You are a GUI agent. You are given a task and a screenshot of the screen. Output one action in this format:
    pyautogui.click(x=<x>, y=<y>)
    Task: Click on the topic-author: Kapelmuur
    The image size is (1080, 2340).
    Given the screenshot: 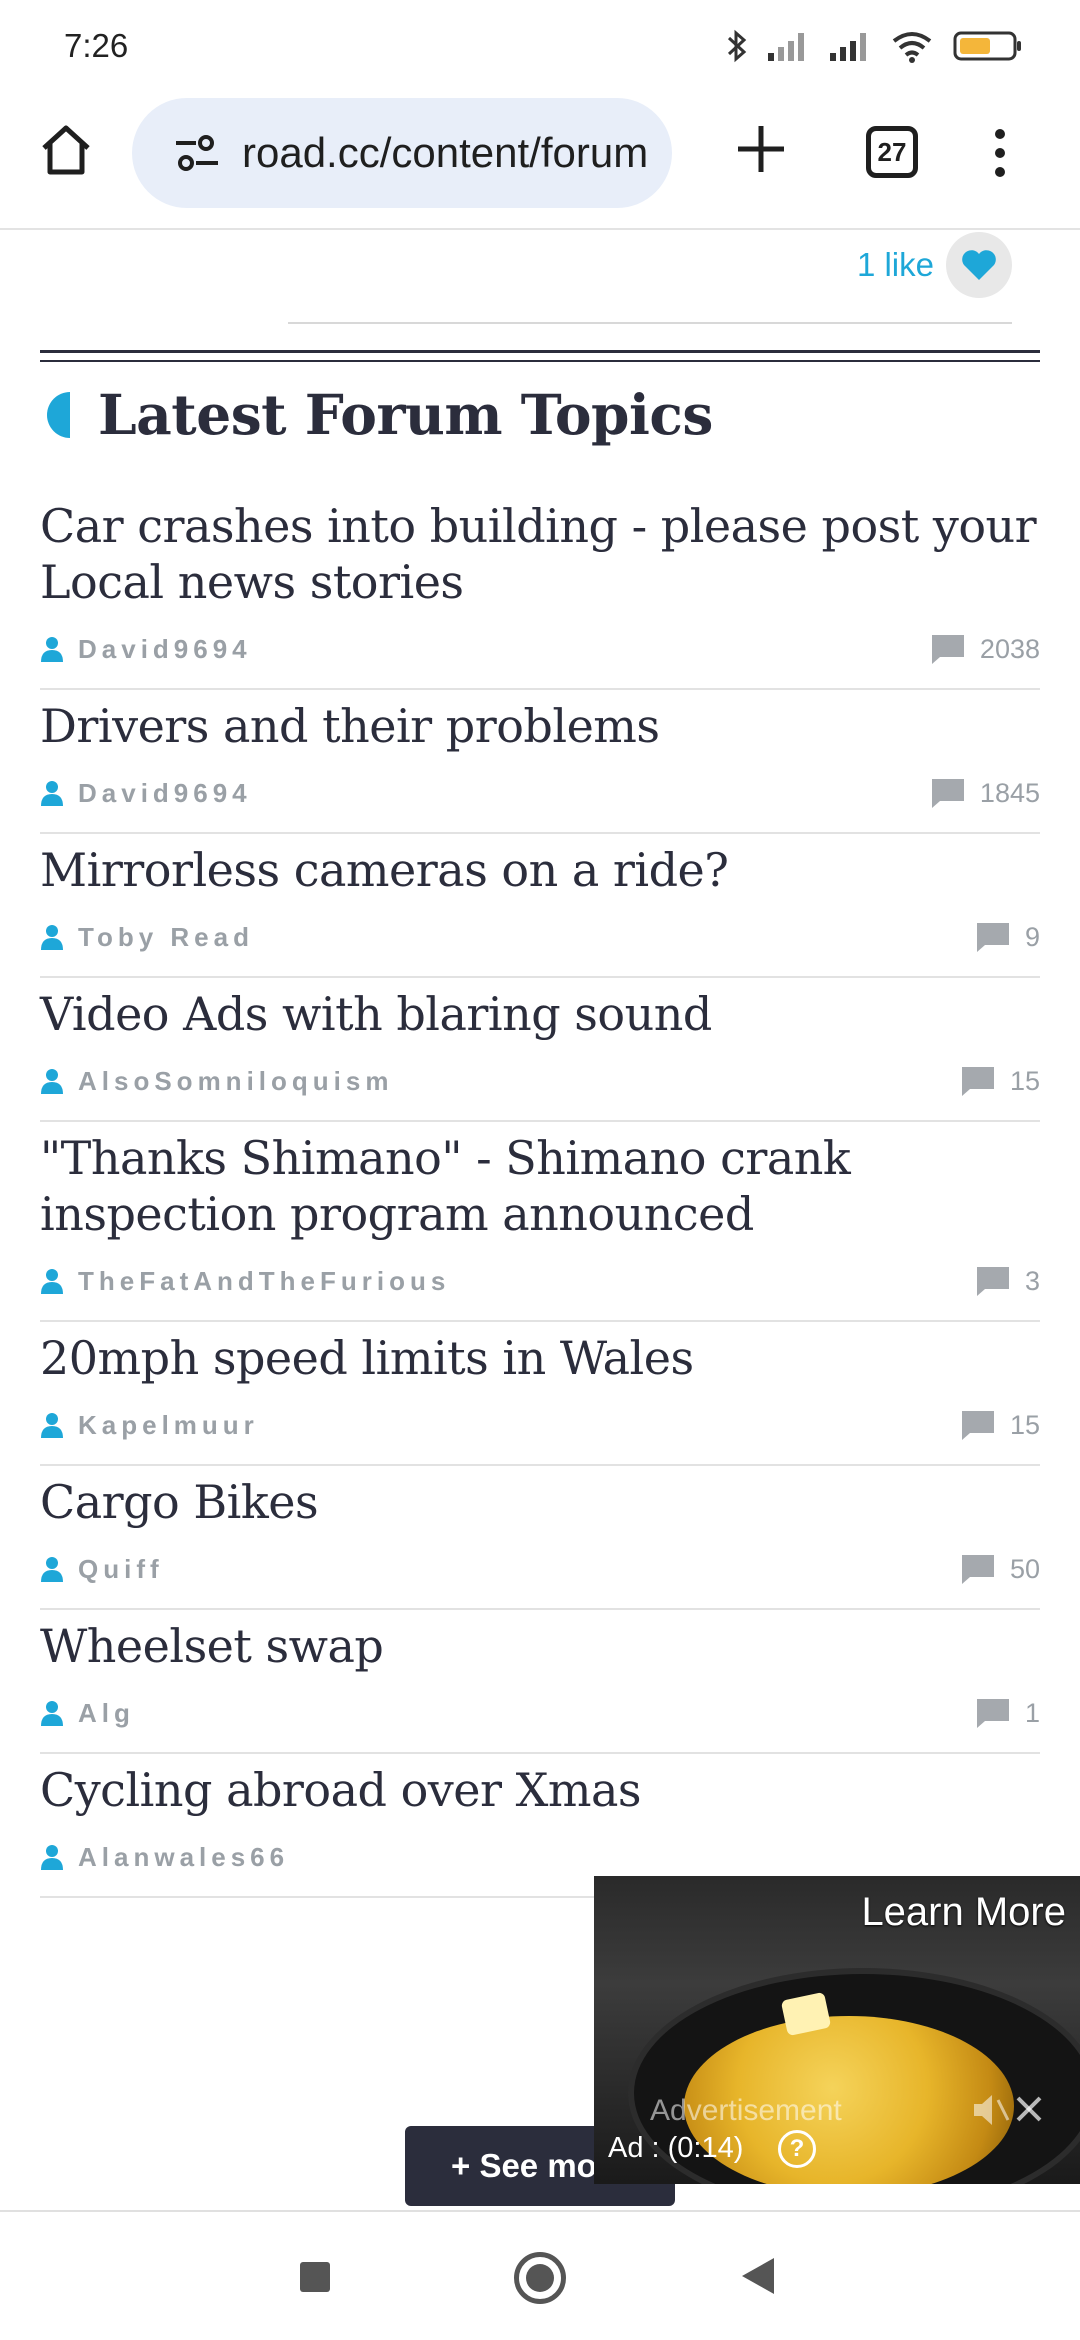 What is the action you would take?
    pyautogui.click(x=149, y=1425)
    